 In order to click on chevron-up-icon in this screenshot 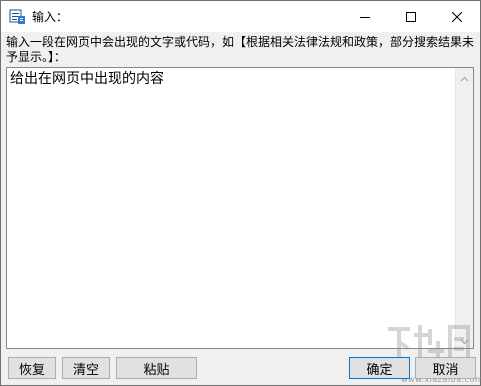, I will do `click(464, 76)`.